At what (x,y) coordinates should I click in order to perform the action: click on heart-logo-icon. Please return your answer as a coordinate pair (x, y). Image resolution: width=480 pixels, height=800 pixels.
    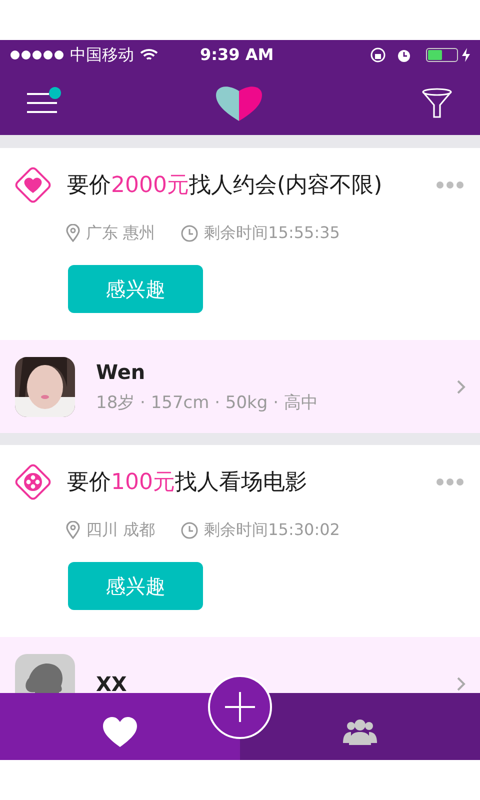
    Looking at the image, I should click on (239, 102).